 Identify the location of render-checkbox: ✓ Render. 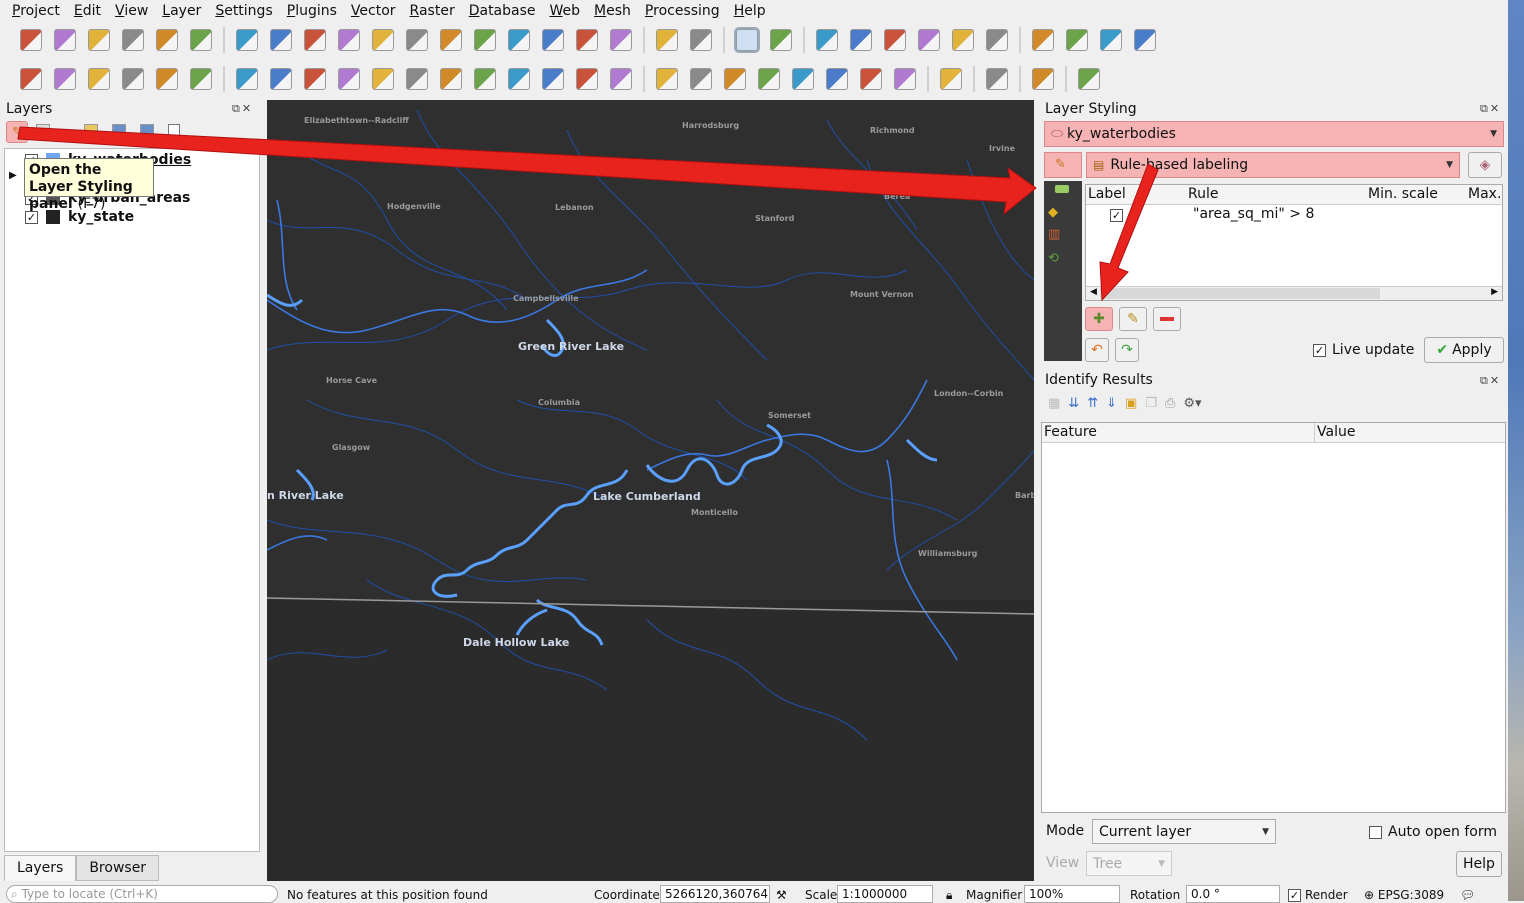
(1318, 895).